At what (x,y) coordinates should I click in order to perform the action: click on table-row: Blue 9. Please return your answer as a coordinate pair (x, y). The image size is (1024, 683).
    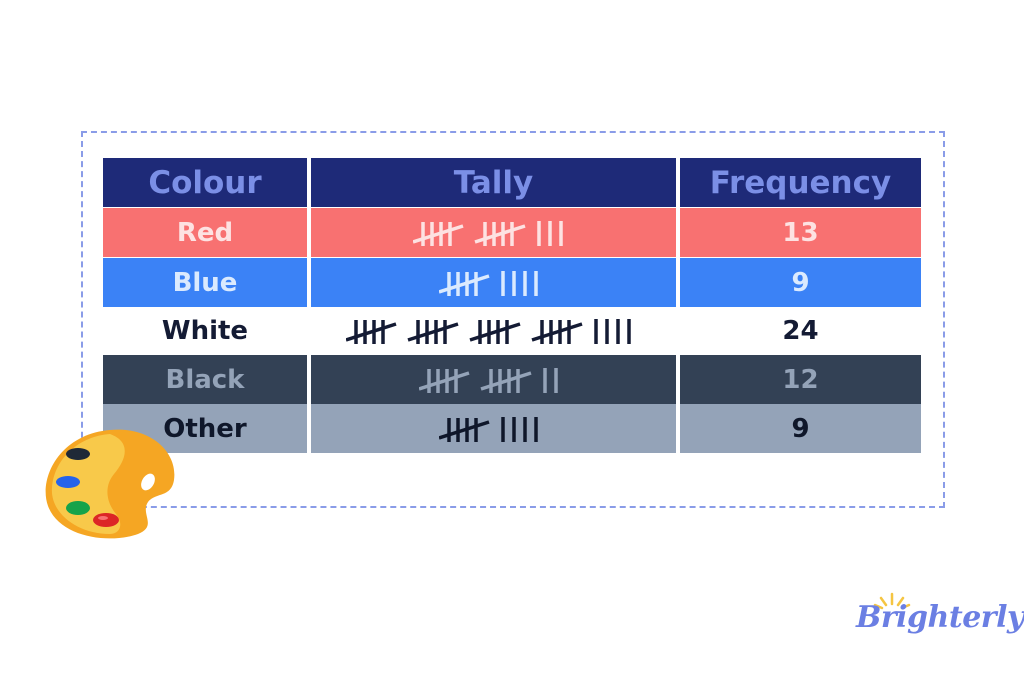
    Looking at the image, I should click on (512, 282).